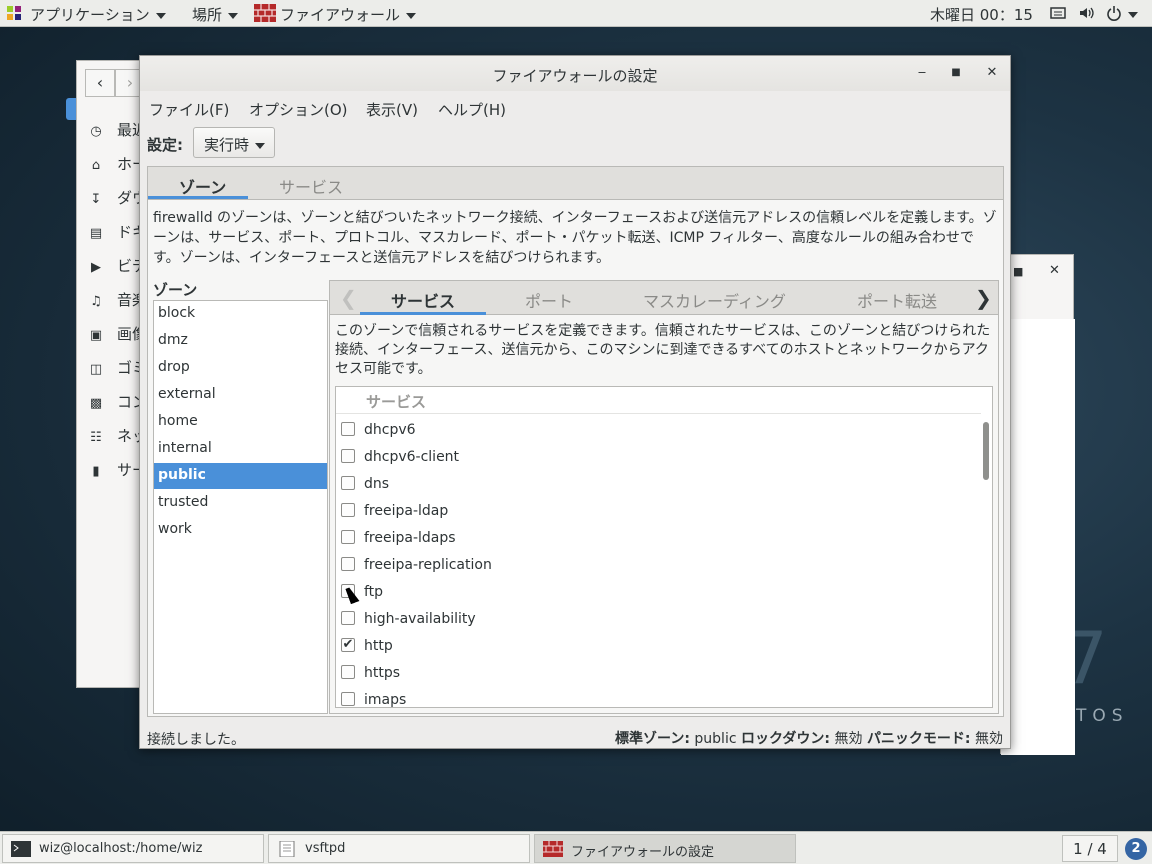 The height and width of the screenshot is (864, 1152). I want to click on centos-brand-text: TOS, so click(1102, 716).